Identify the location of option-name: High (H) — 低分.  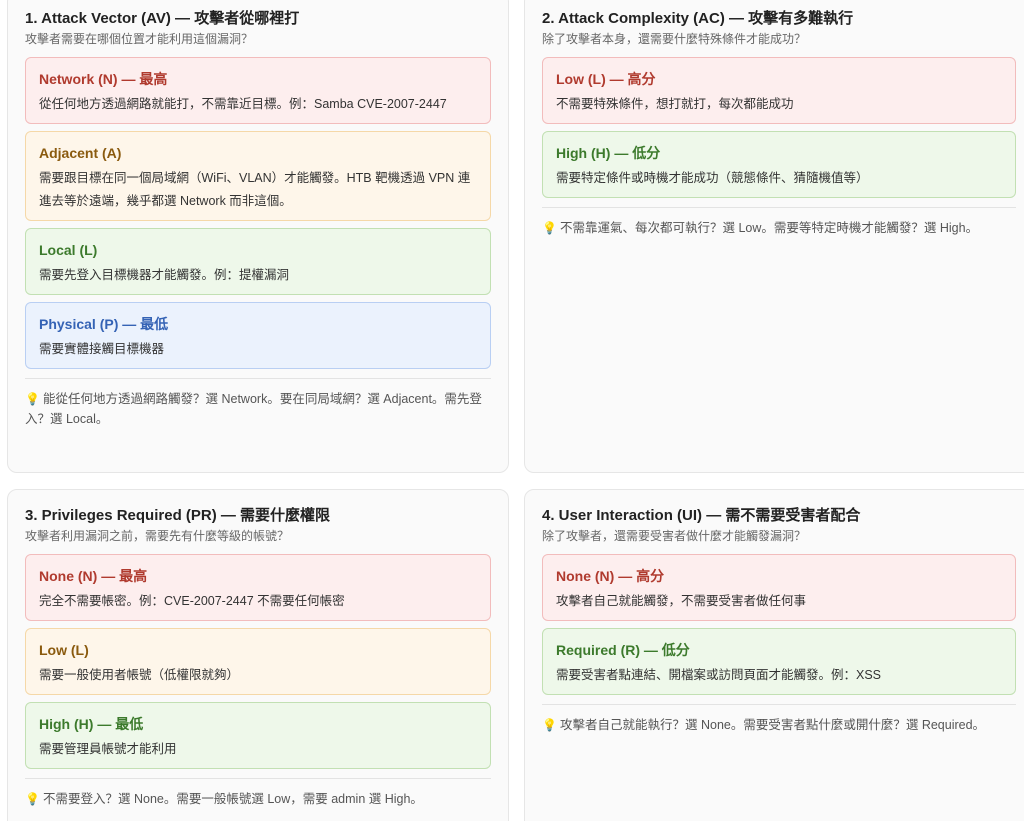
(608, 153).